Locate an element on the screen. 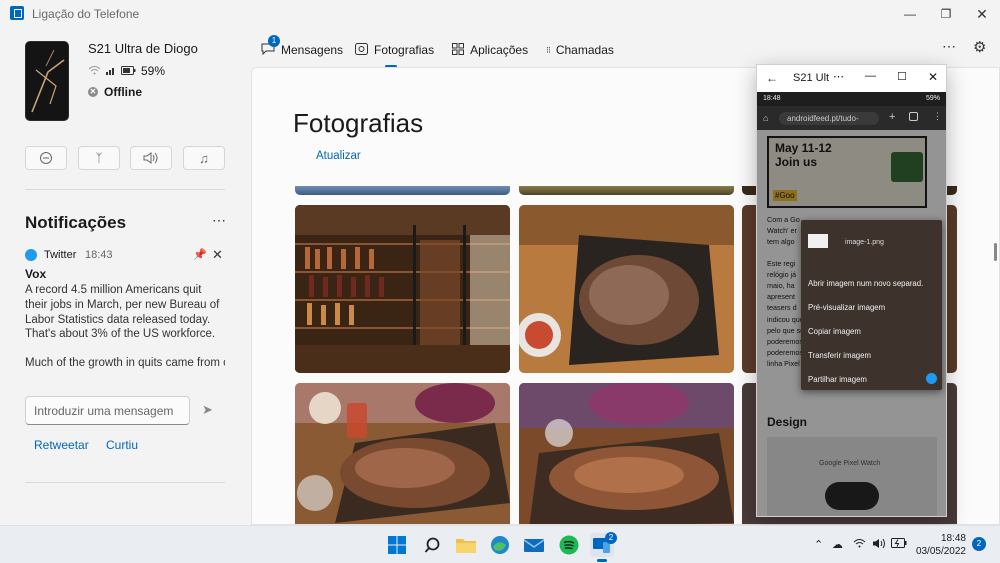 This screenshot has width=1000, height=563. tab-photos-label: Fotografias is located at coordinates (404, 50).